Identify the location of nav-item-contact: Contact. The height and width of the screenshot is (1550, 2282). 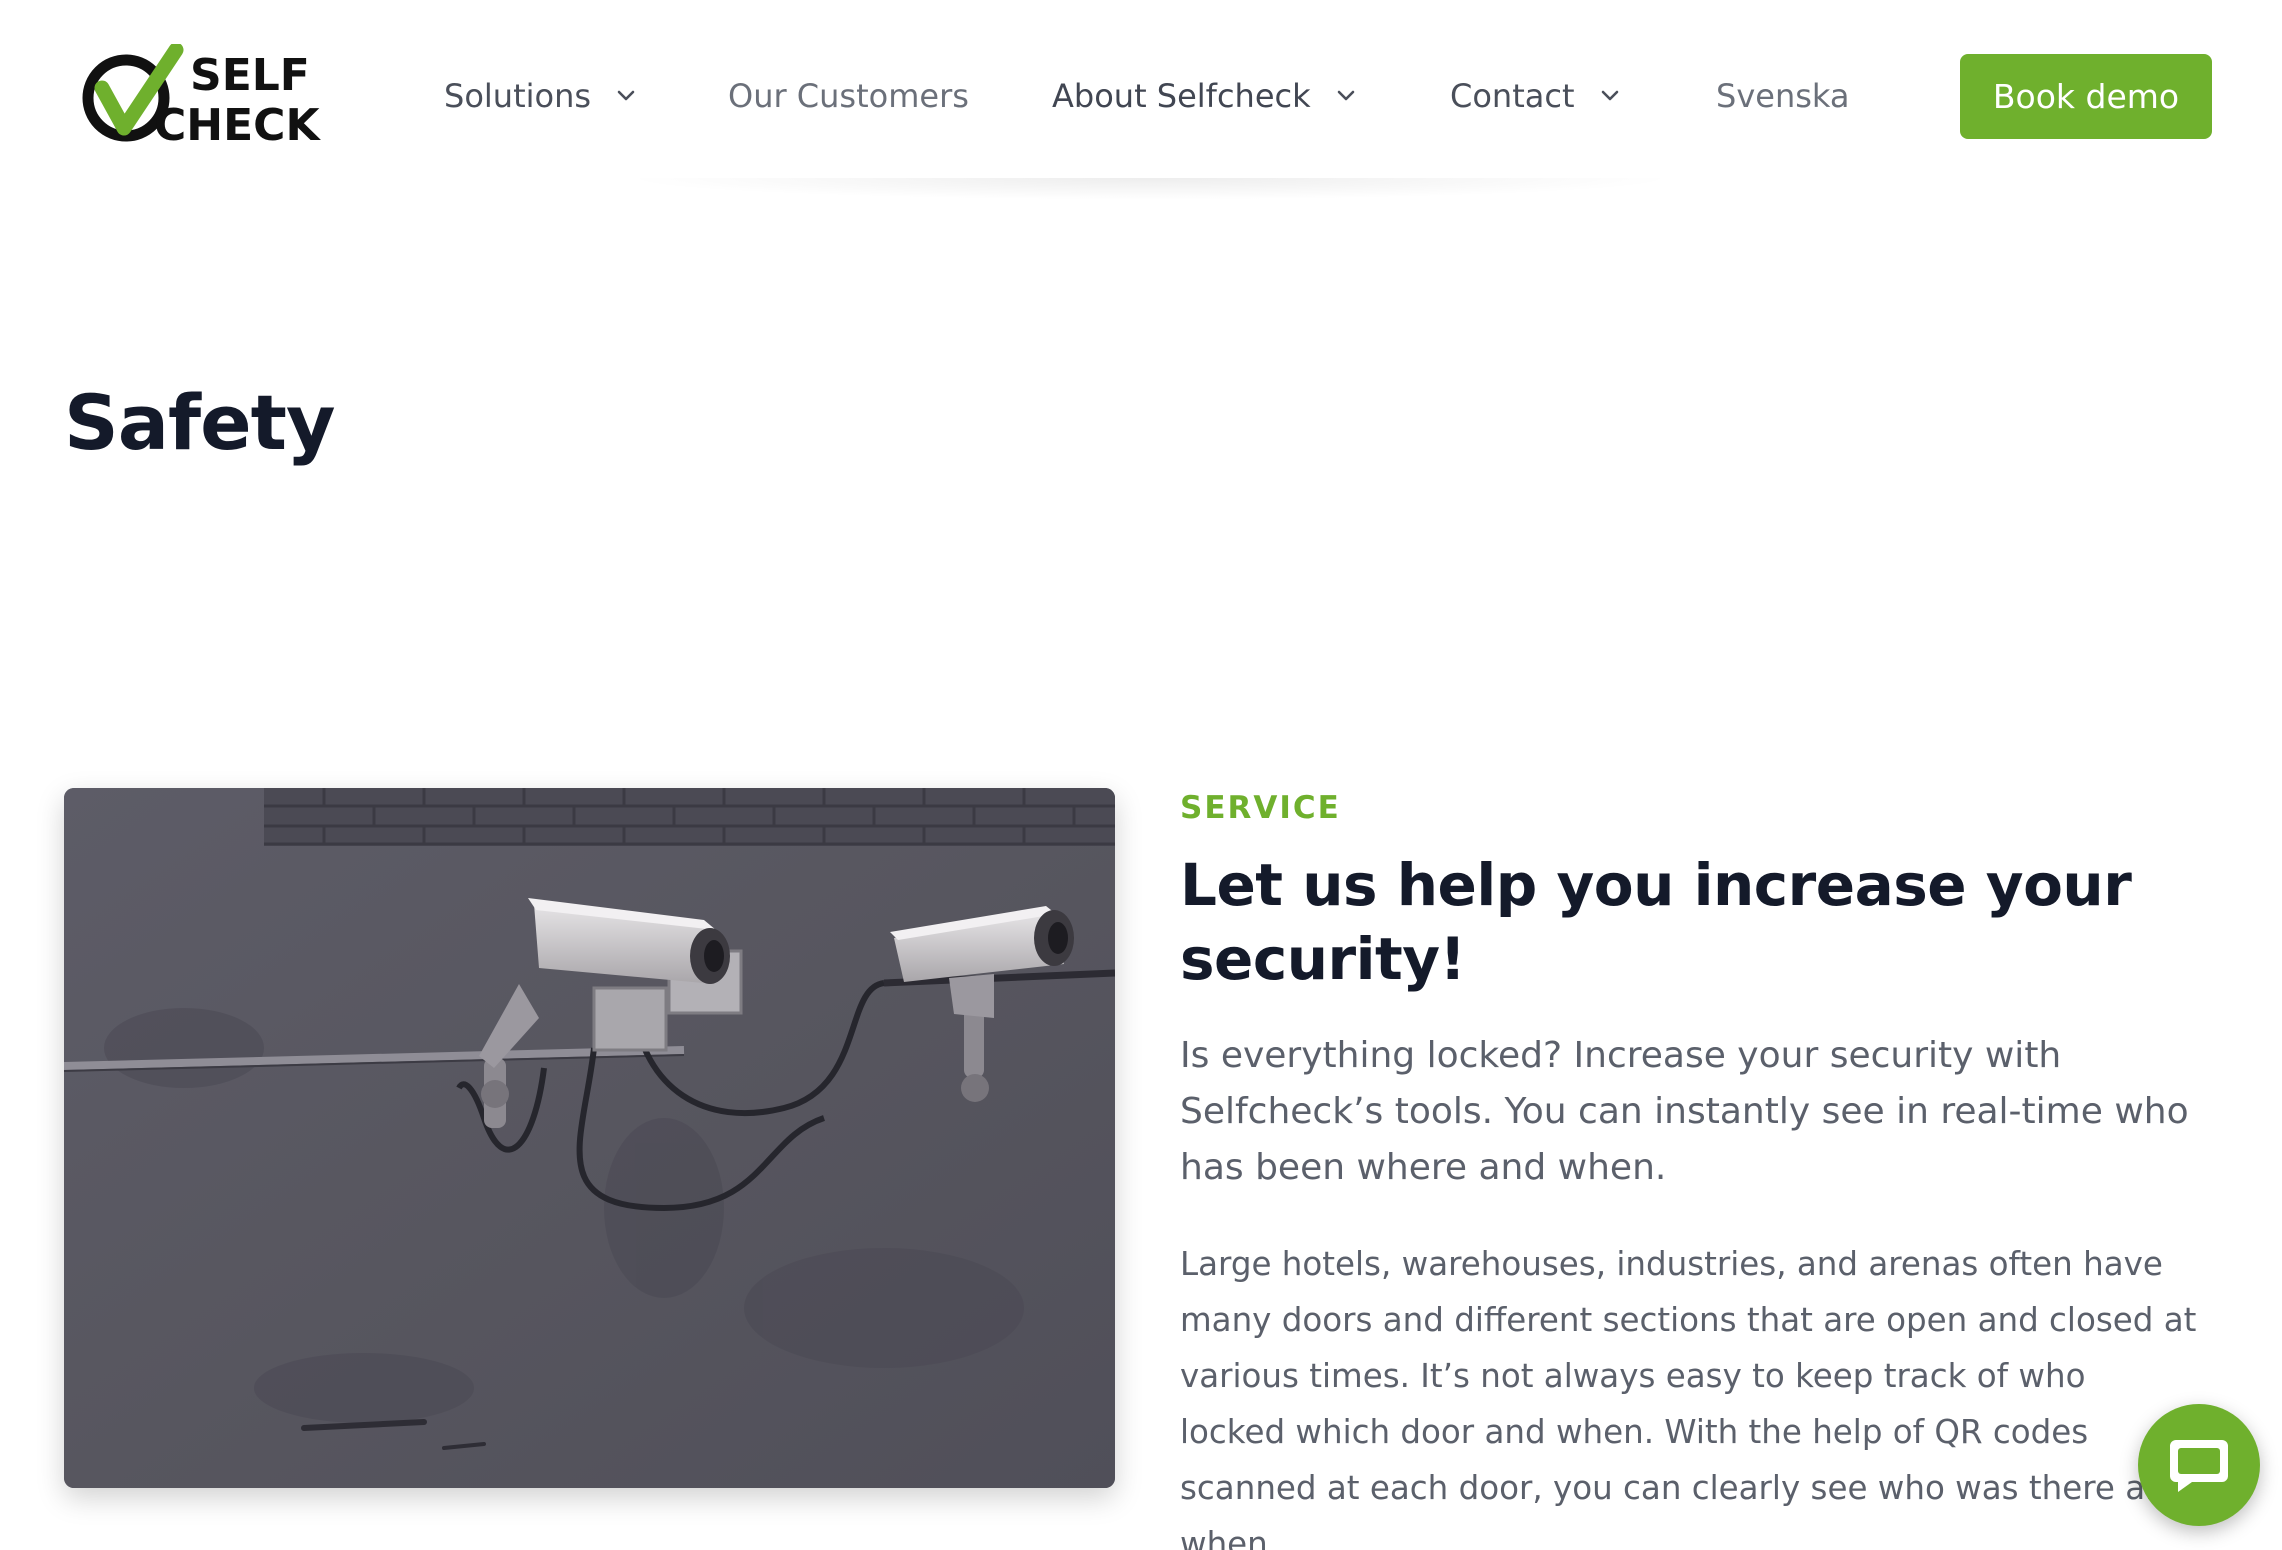
(1536, 96).